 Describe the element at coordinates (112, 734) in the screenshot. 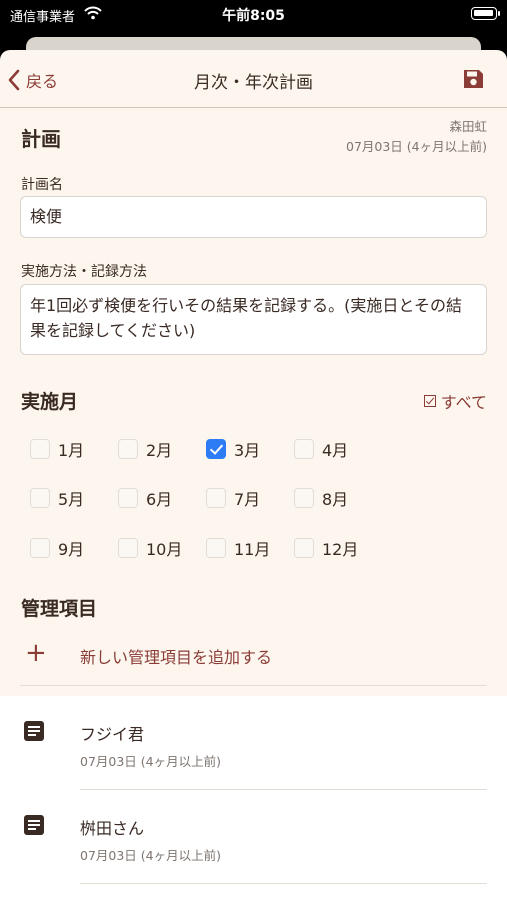

I see `item-name: フジイ君` at that location.